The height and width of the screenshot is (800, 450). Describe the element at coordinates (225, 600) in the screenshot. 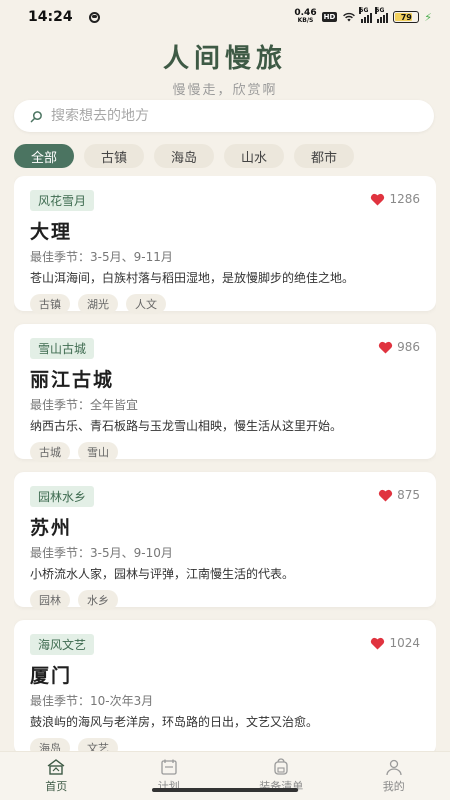

I see `feature-tags: 园林 水乡` at that location.